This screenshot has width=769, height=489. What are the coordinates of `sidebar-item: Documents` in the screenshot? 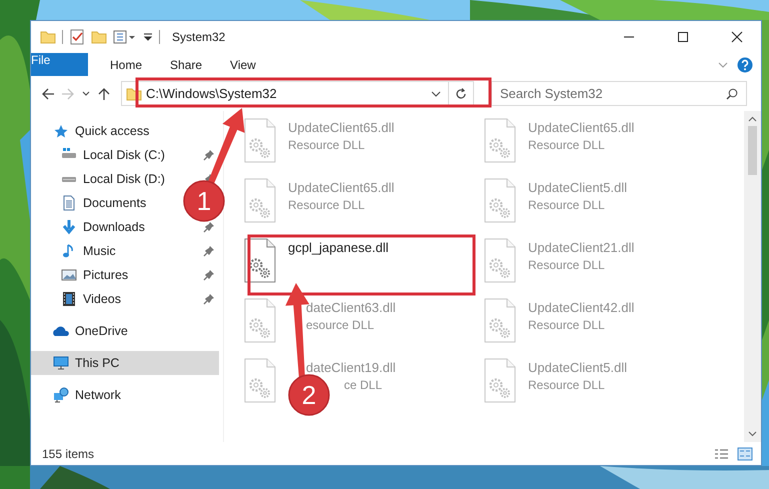 It's located at (90, 203).